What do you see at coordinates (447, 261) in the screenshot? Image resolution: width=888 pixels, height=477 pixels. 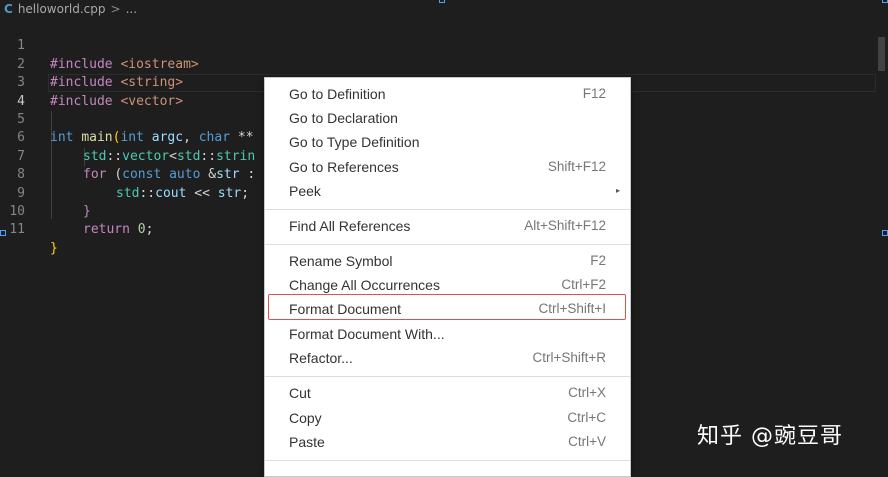 I see `menu-item-rename-symbol: Rename Symbol F2` at bounding box center [447, 261].